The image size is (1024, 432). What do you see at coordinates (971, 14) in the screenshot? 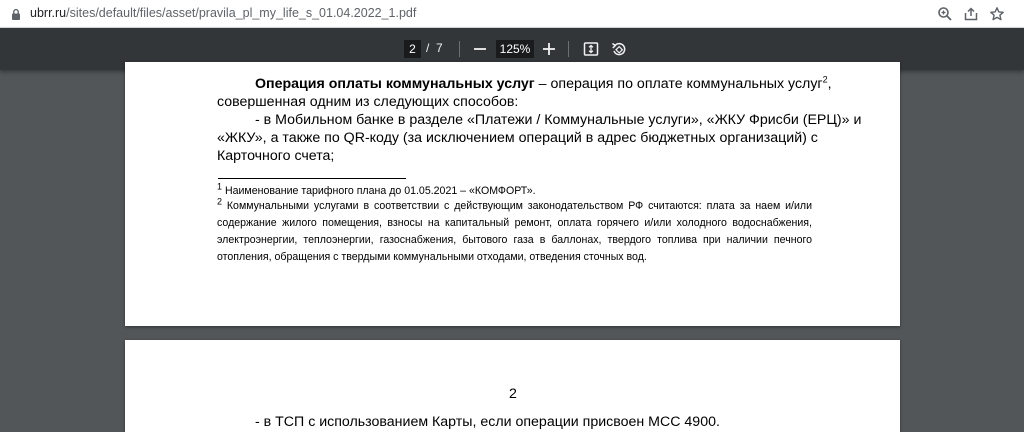
I see `share-icon` at bounding box center [971, 14].